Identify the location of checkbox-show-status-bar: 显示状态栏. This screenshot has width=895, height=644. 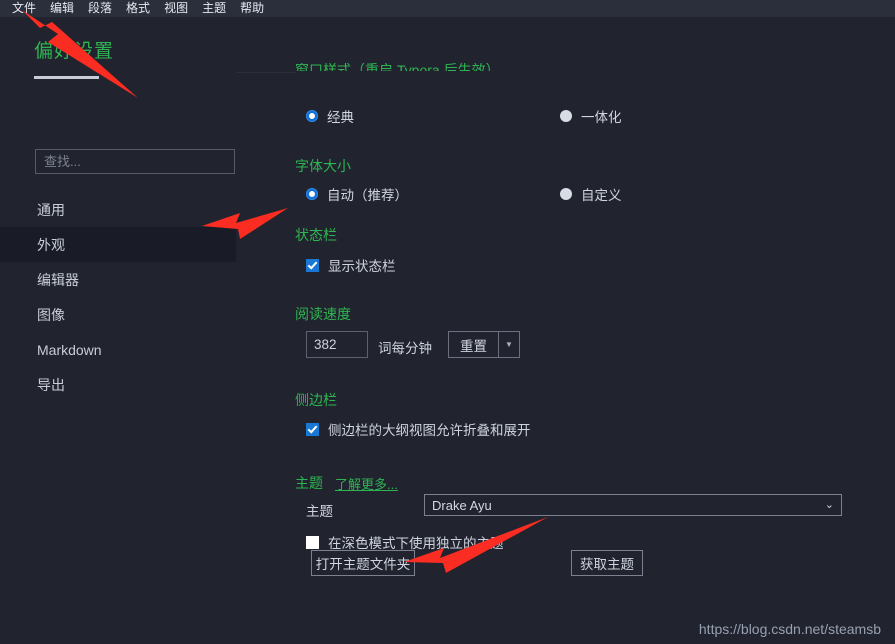
(351, 265).